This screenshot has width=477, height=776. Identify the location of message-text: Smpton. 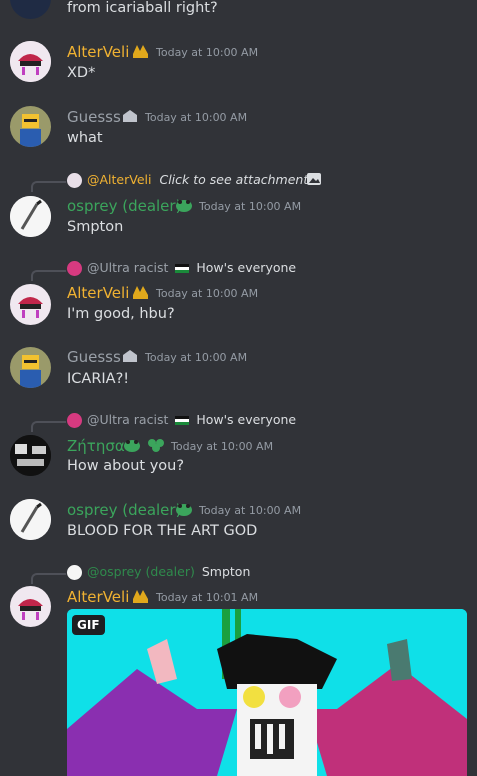
(95, 227).